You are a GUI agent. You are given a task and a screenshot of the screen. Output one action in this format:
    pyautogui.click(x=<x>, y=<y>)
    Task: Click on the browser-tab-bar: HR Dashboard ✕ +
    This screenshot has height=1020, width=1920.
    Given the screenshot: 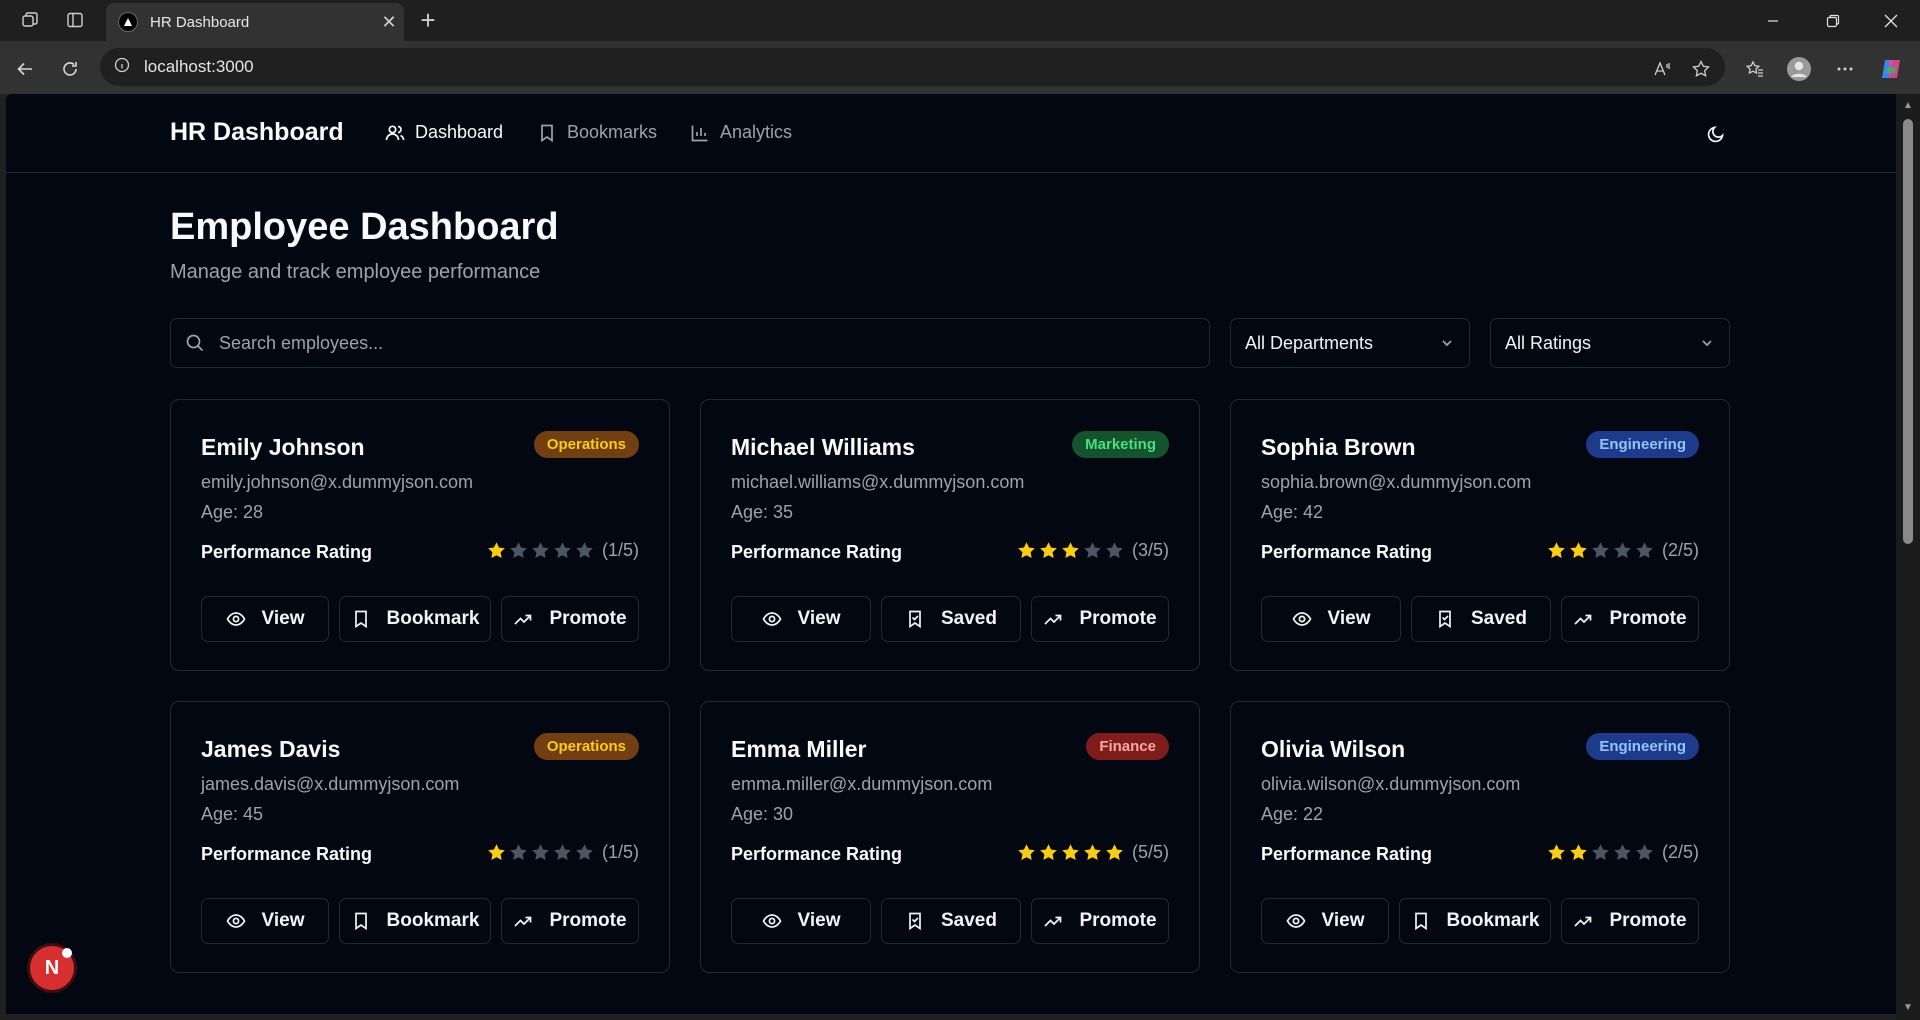 What is the action you would take?
    pyautogui.click(x=960, y=20)
    